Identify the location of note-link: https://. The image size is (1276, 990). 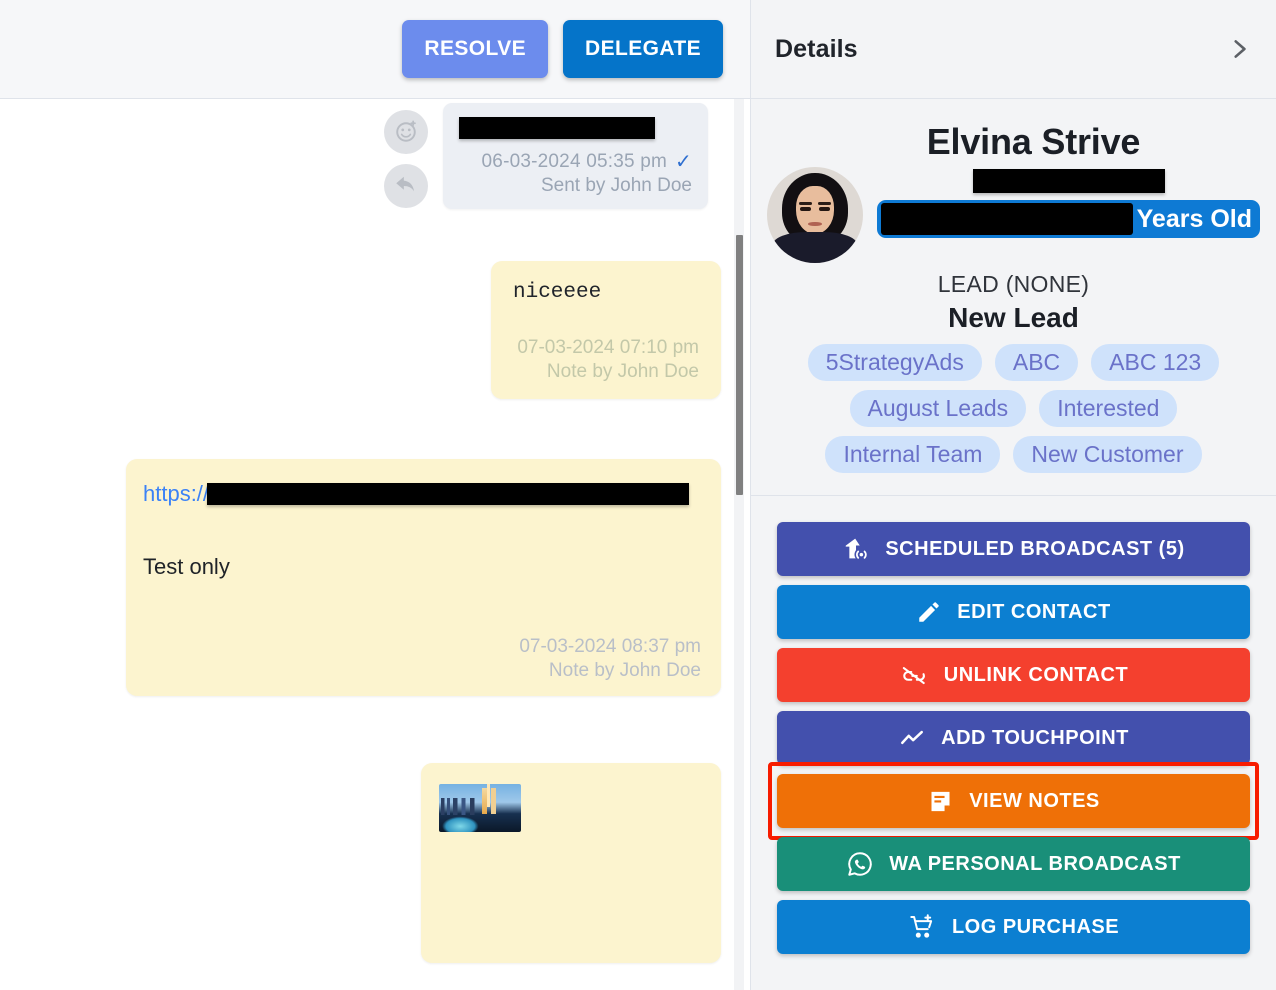
(176, 494).